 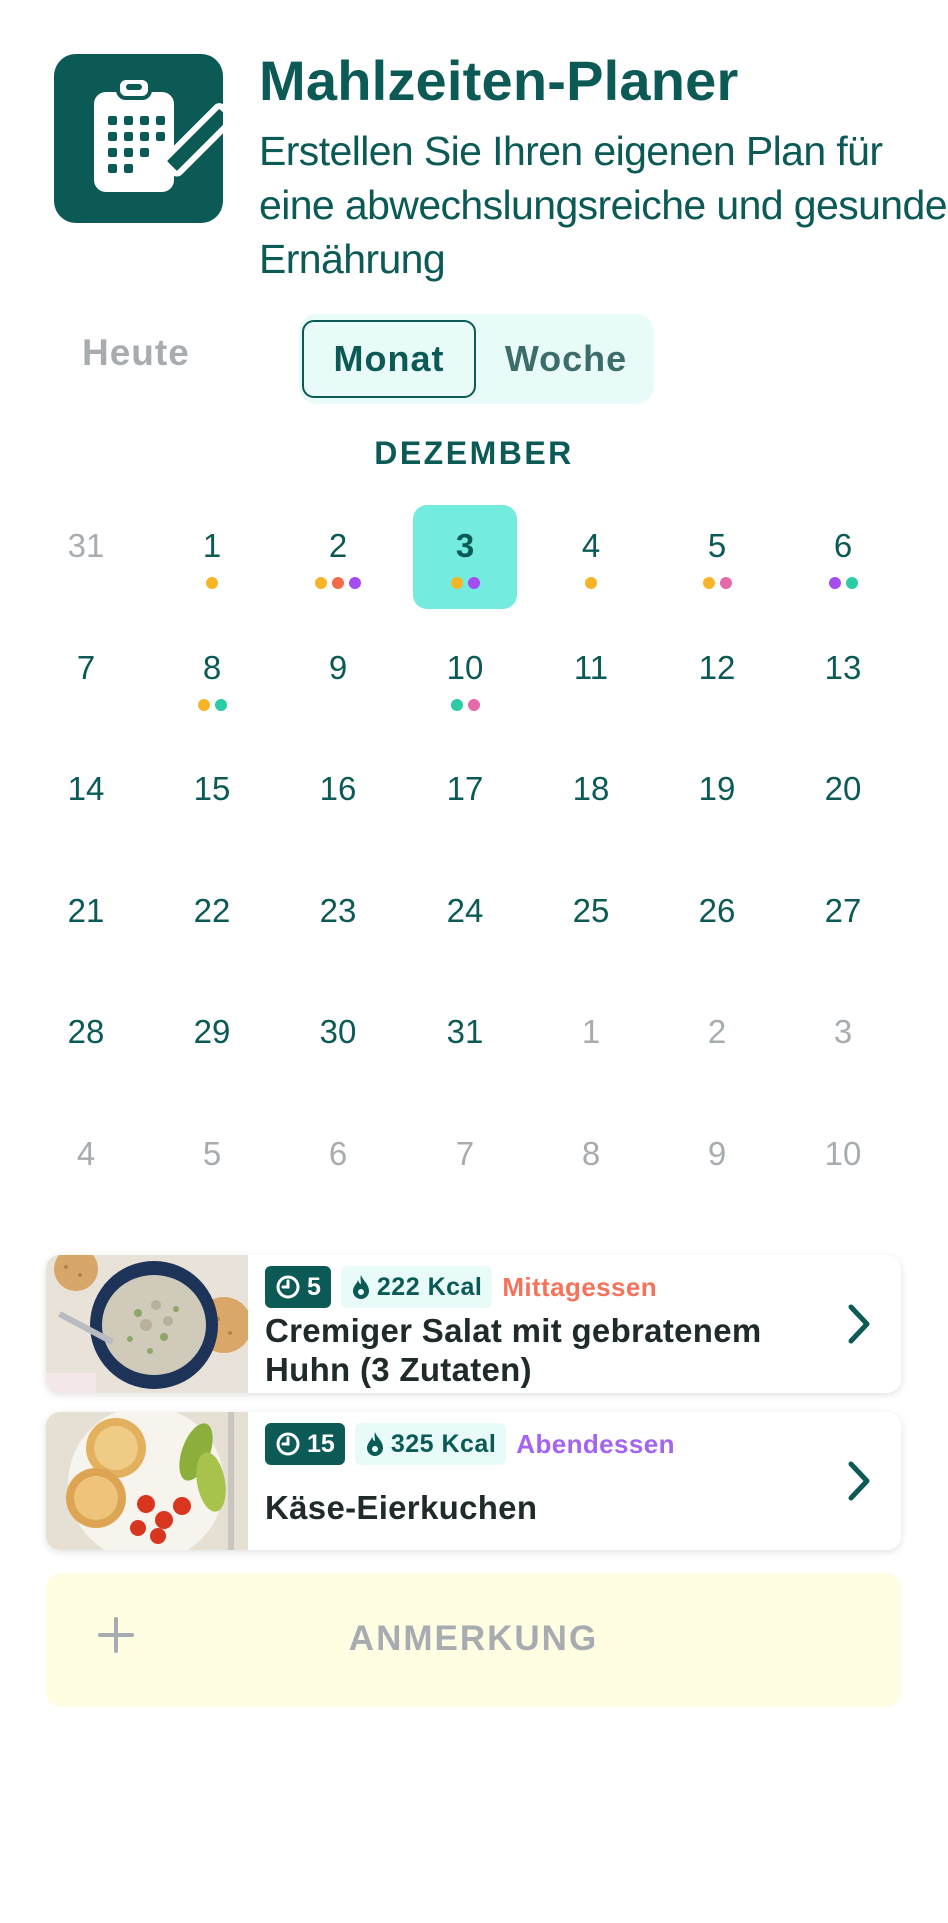 I want to click on calendar-day: 3, so click(x=843, y=1043).